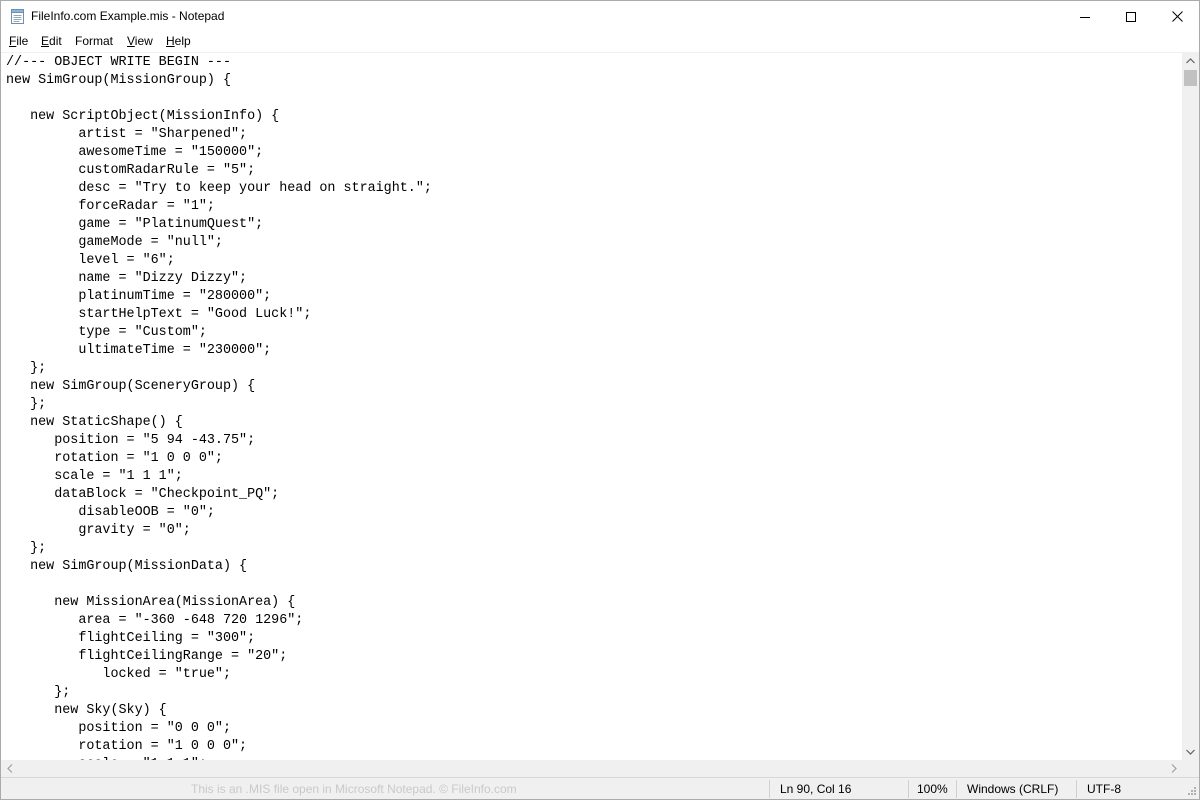  What do you see at coordinates (600, 16) in the screenshot?
I see `title-bar: FileInfo.com Example.mis - Notepad` at bounding box center [600, 16].